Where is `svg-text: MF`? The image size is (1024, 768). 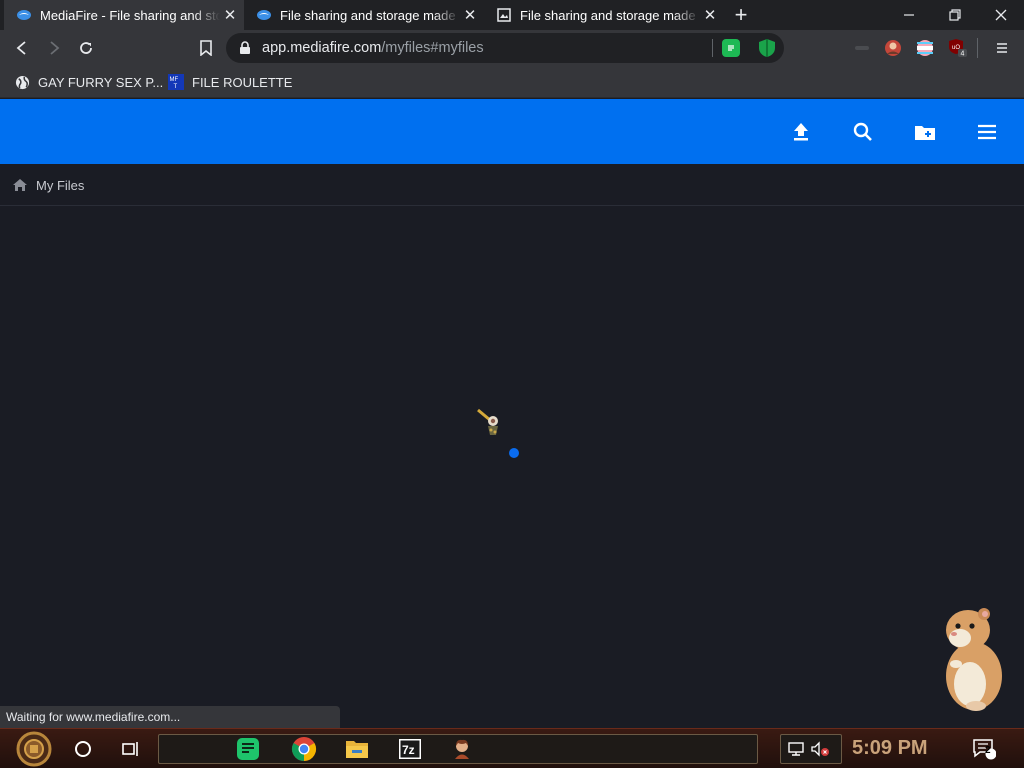 svg-text: MF is located at coordinates (174, 80).